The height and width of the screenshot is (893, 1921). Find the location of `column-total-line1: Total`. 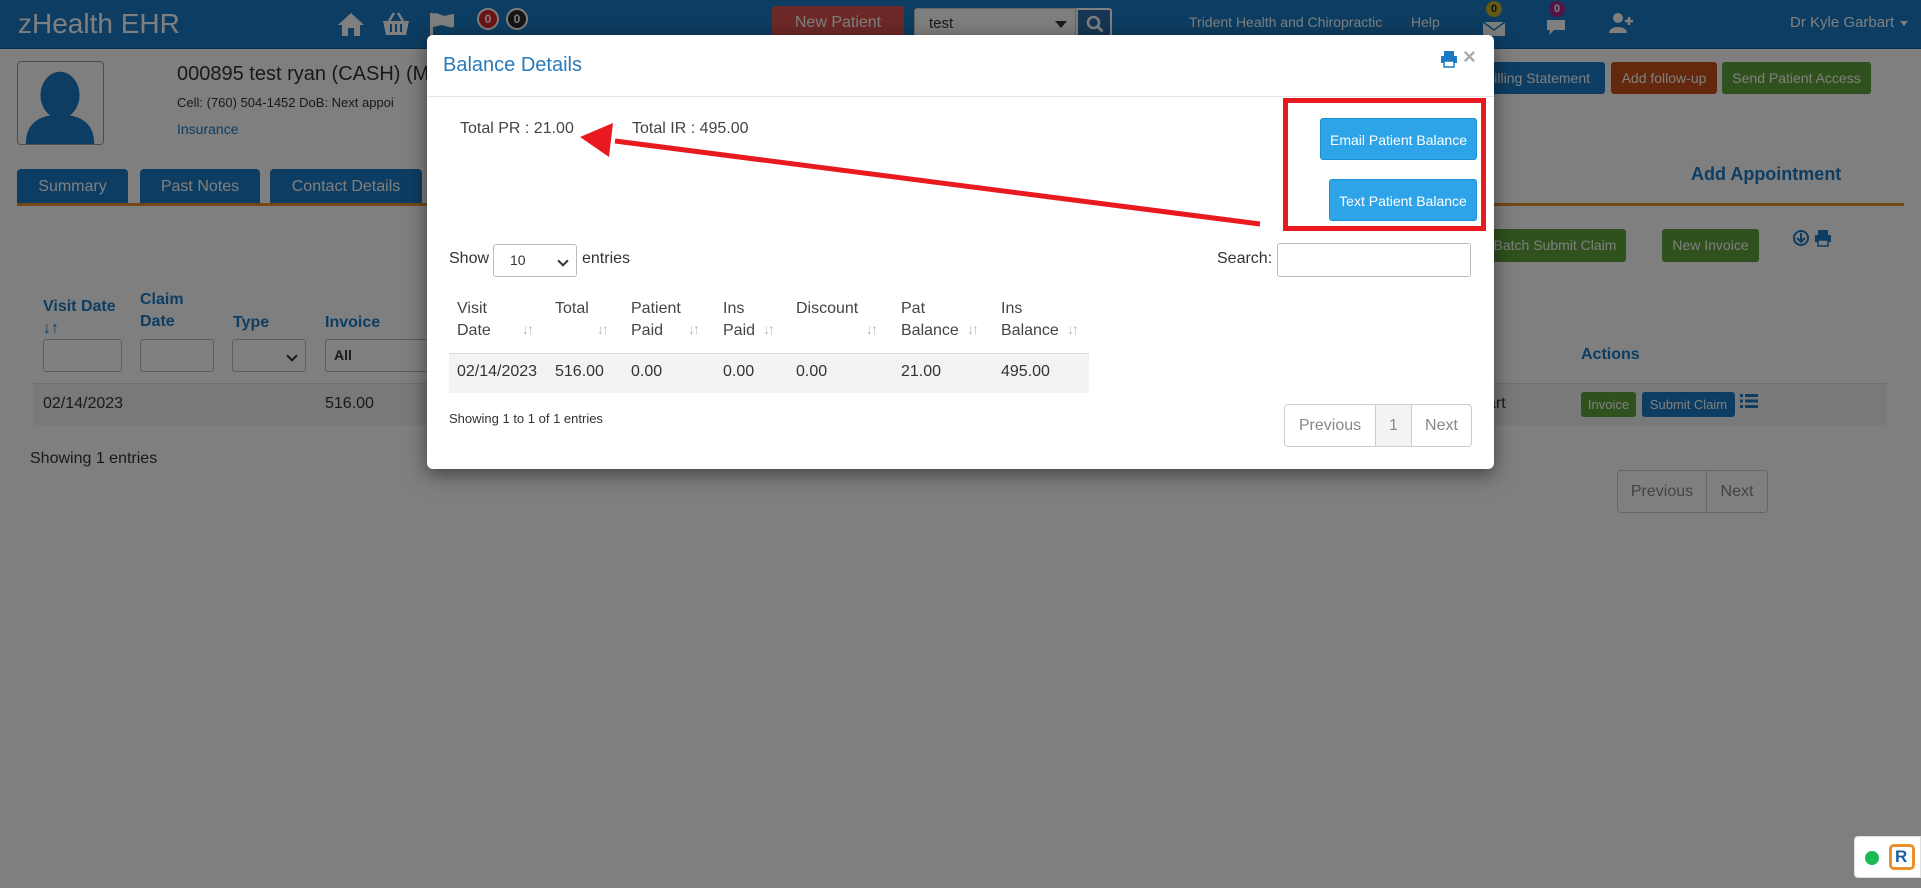

column-total-line1: Total is located at coordinates (572, 308).